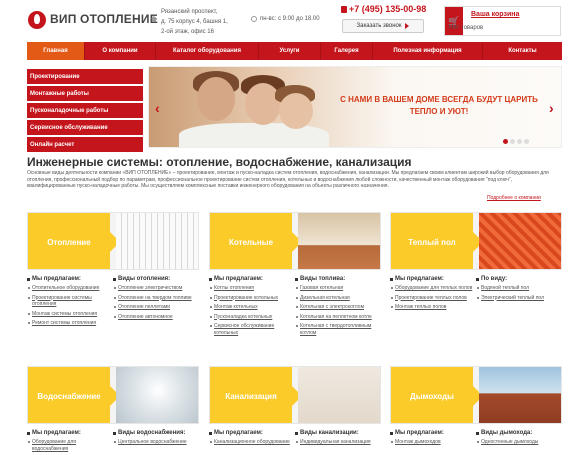 Image resolution: width=584 pixels, height=455 pixels. What do you see at coordinates (387, 9) in the screenshot?
I see `phone-number: +7 (495) 135-00-98` at bounding box center [387, 9].